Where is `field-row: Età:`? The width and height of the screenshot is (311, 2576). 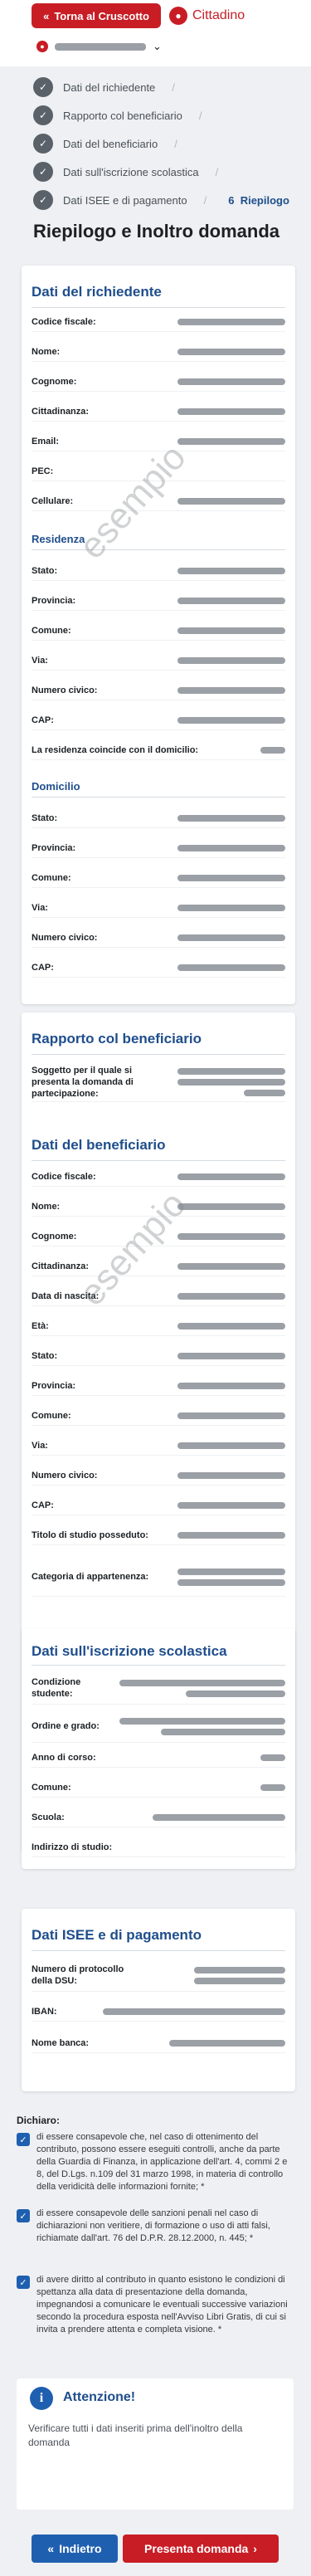
field-row: Età: is located at coordinates (158, 1326).